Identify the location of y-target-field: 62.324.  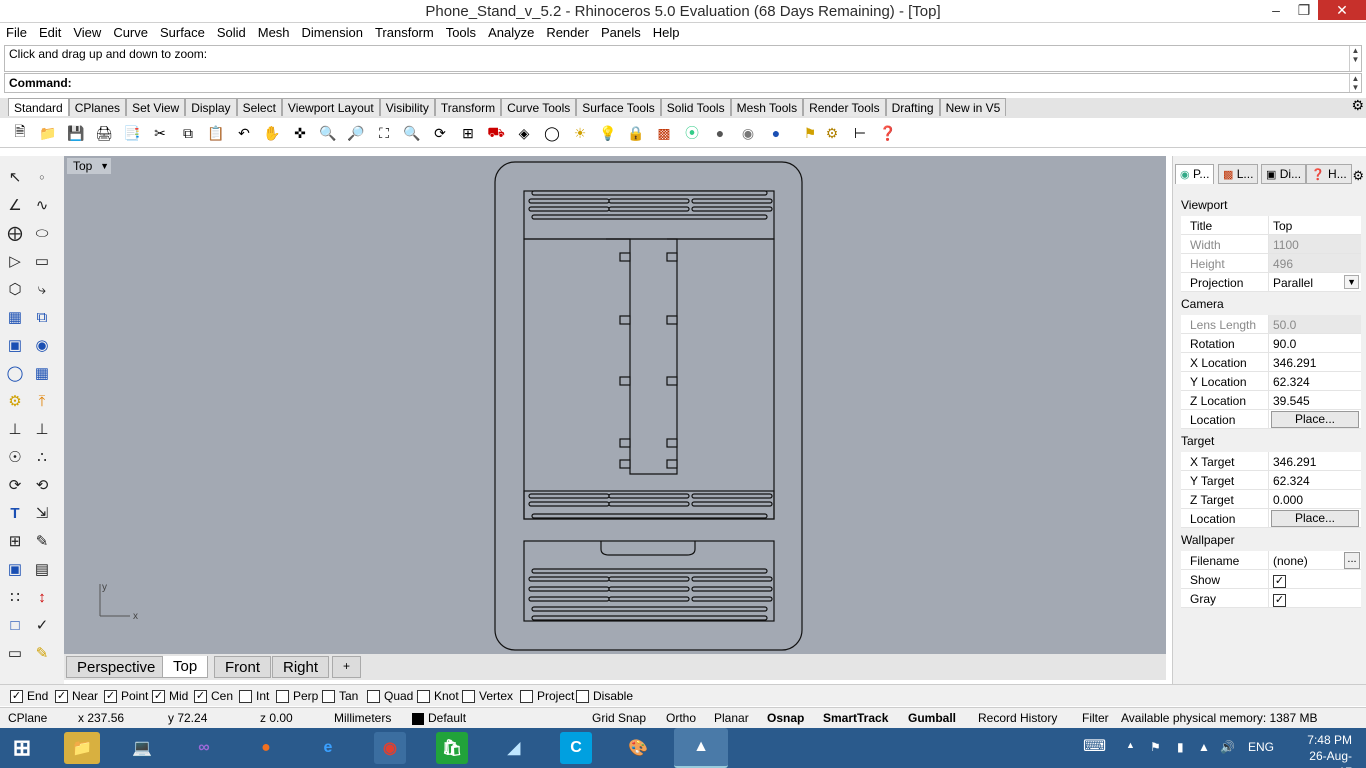
(1315, 480).